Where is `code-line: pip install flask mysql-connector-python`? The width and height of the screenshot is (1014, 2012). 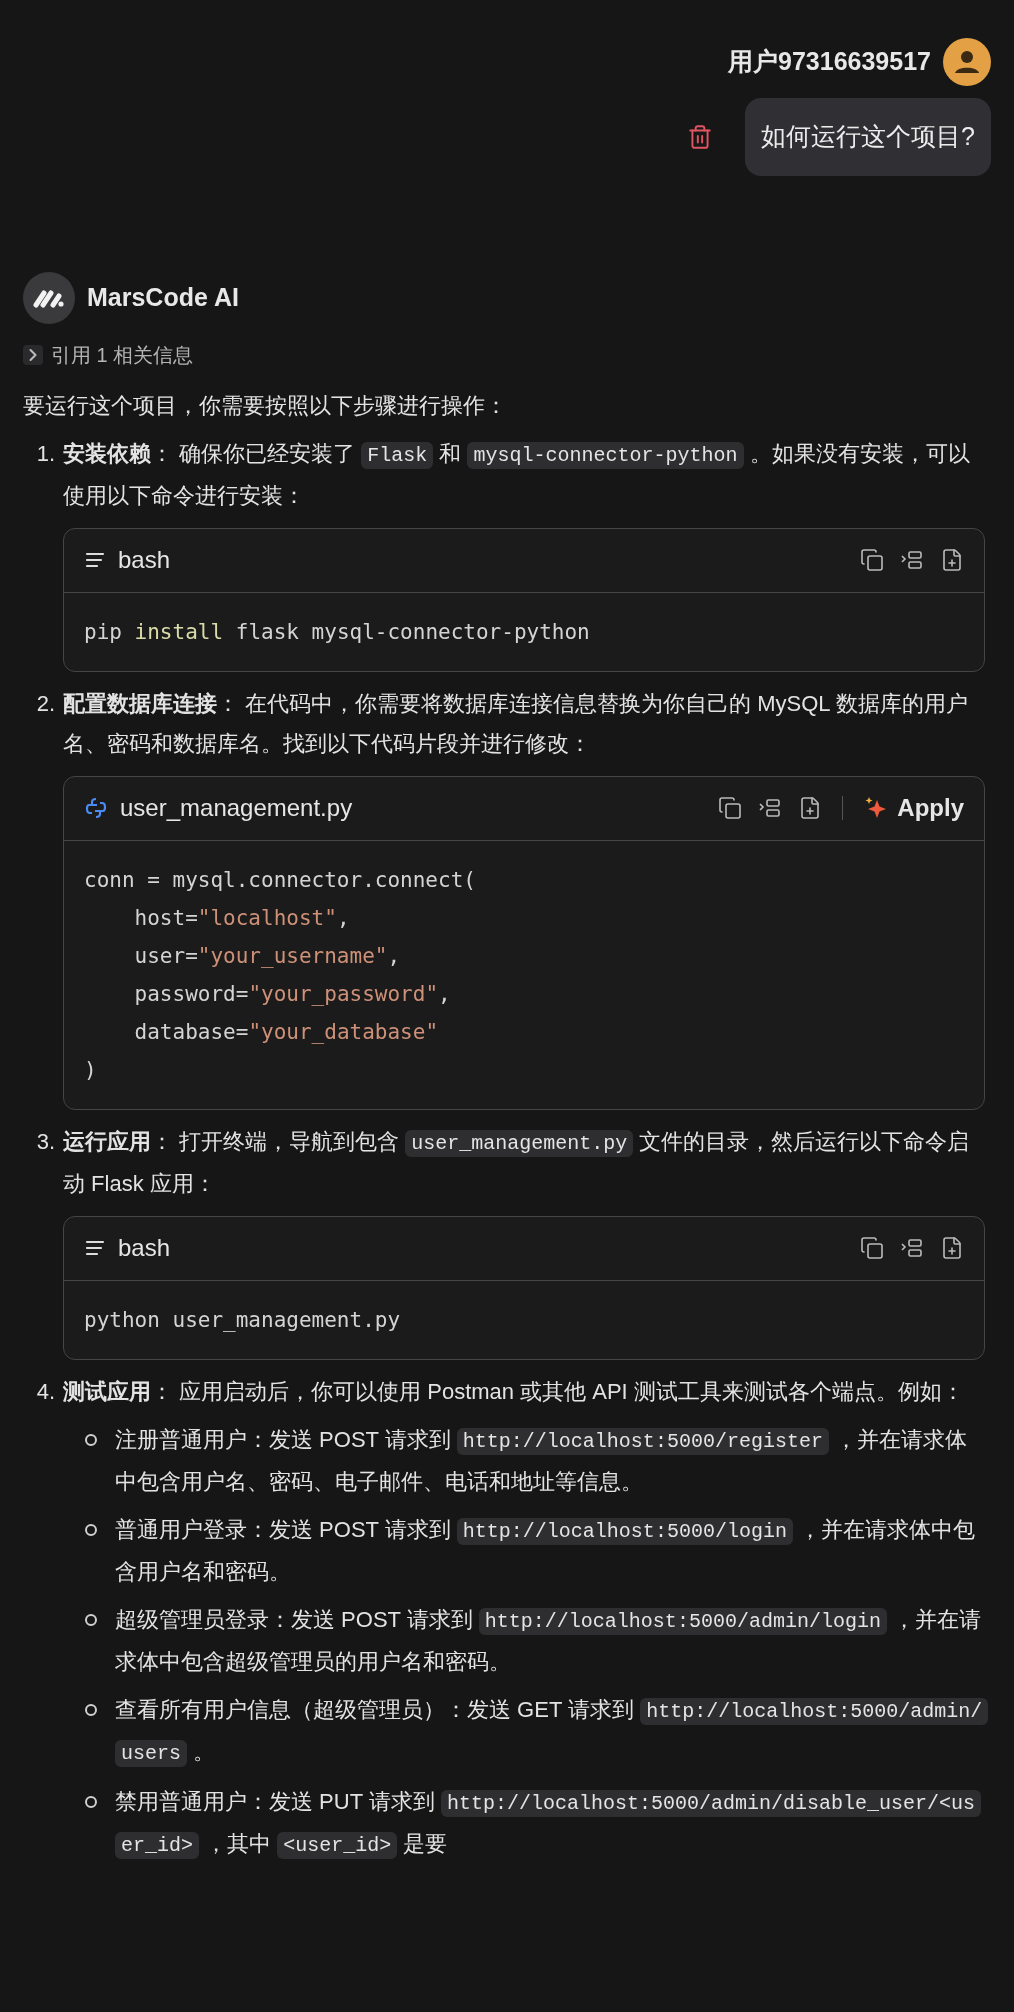
code-line: pip install flask mysql-connector-python is located at coordinates (337, 632).